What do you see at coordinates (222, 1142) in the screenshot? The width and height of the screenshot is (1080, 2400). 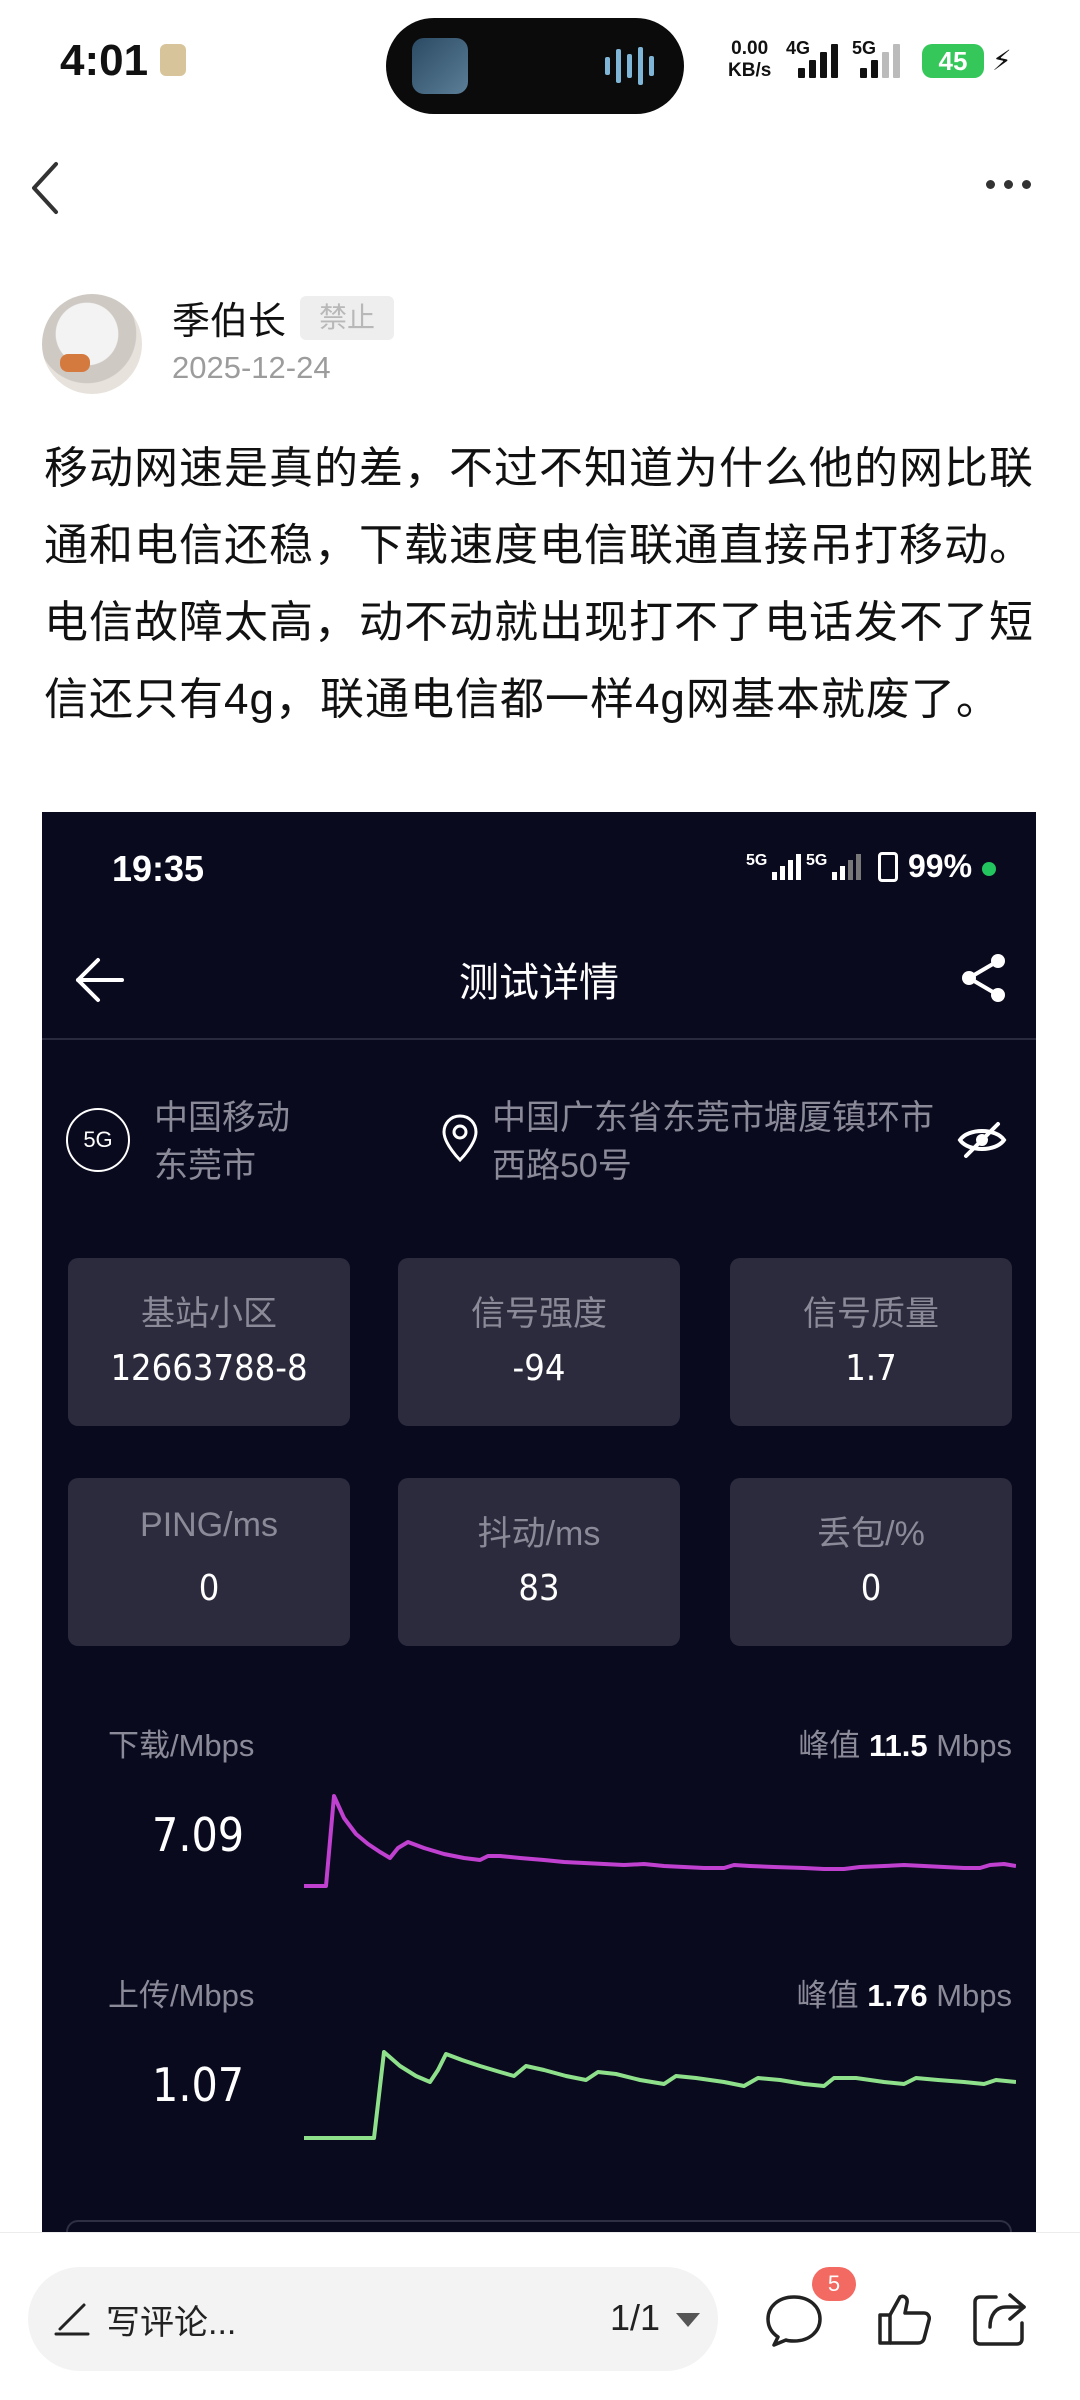 I see `operator-info: 中国移动 东莞市` at bounding box center [222, 1142].